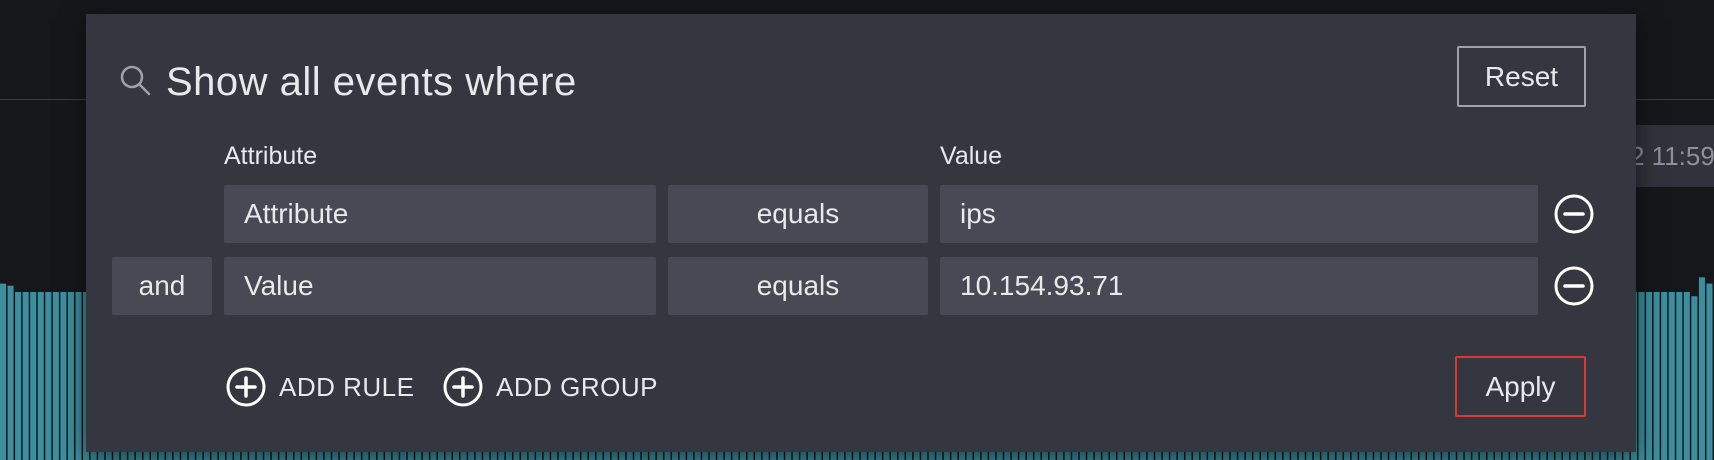 Image resolution: width=1714 pixels, height=460 pixels. What do you see at coordinates (798, 286) in the screenshot?
I see `rule-2-operator-select: equals` at bounding box center [798, 286].